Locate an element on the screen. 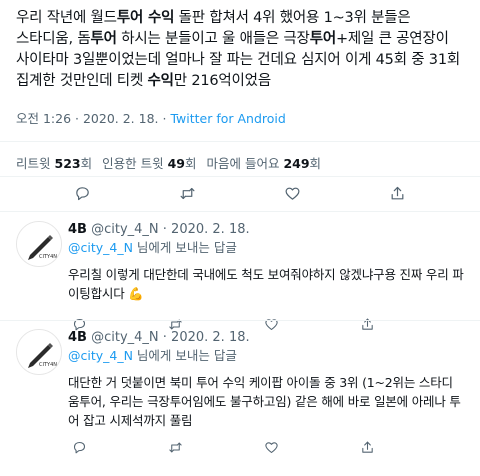 This screenshot has height=476, width=480. quotes-suffix: 회 is located at coordinates (190, 163).